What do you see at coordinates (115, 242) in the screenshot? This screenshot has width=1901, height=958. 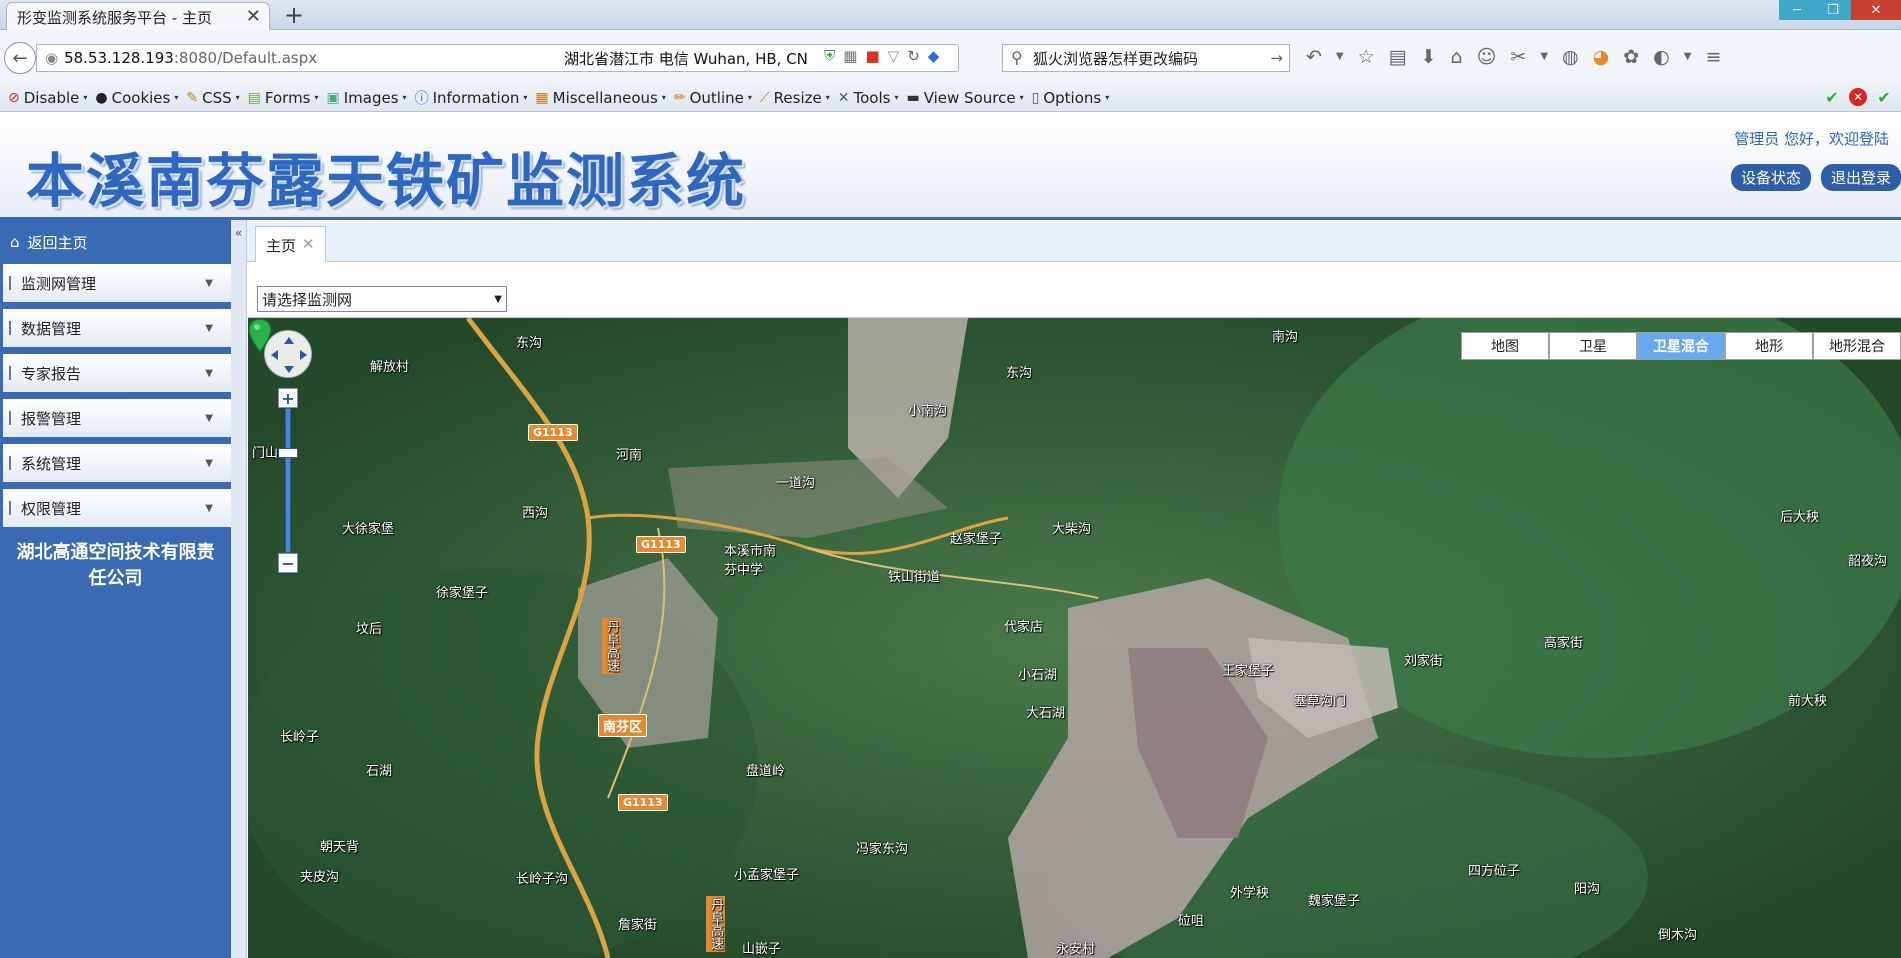 I see `sidebar-home-link: ⌂ 返回主页` at bounding box center [115, 242].